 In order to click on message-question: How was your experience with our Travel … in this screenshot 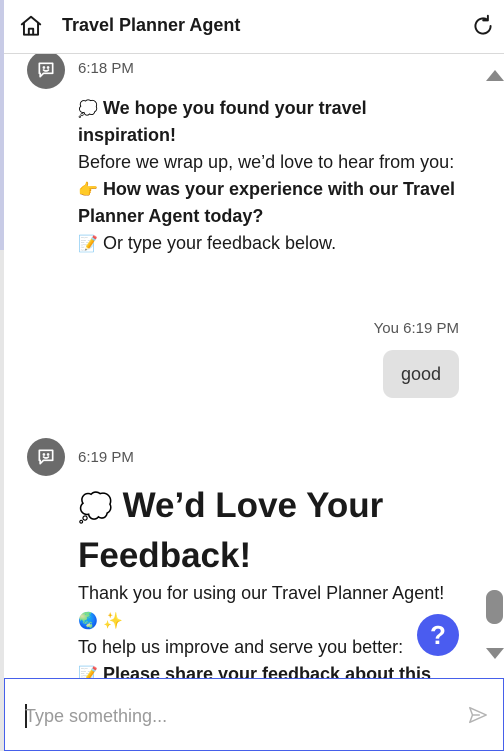, I will do `click(267, 202)`.